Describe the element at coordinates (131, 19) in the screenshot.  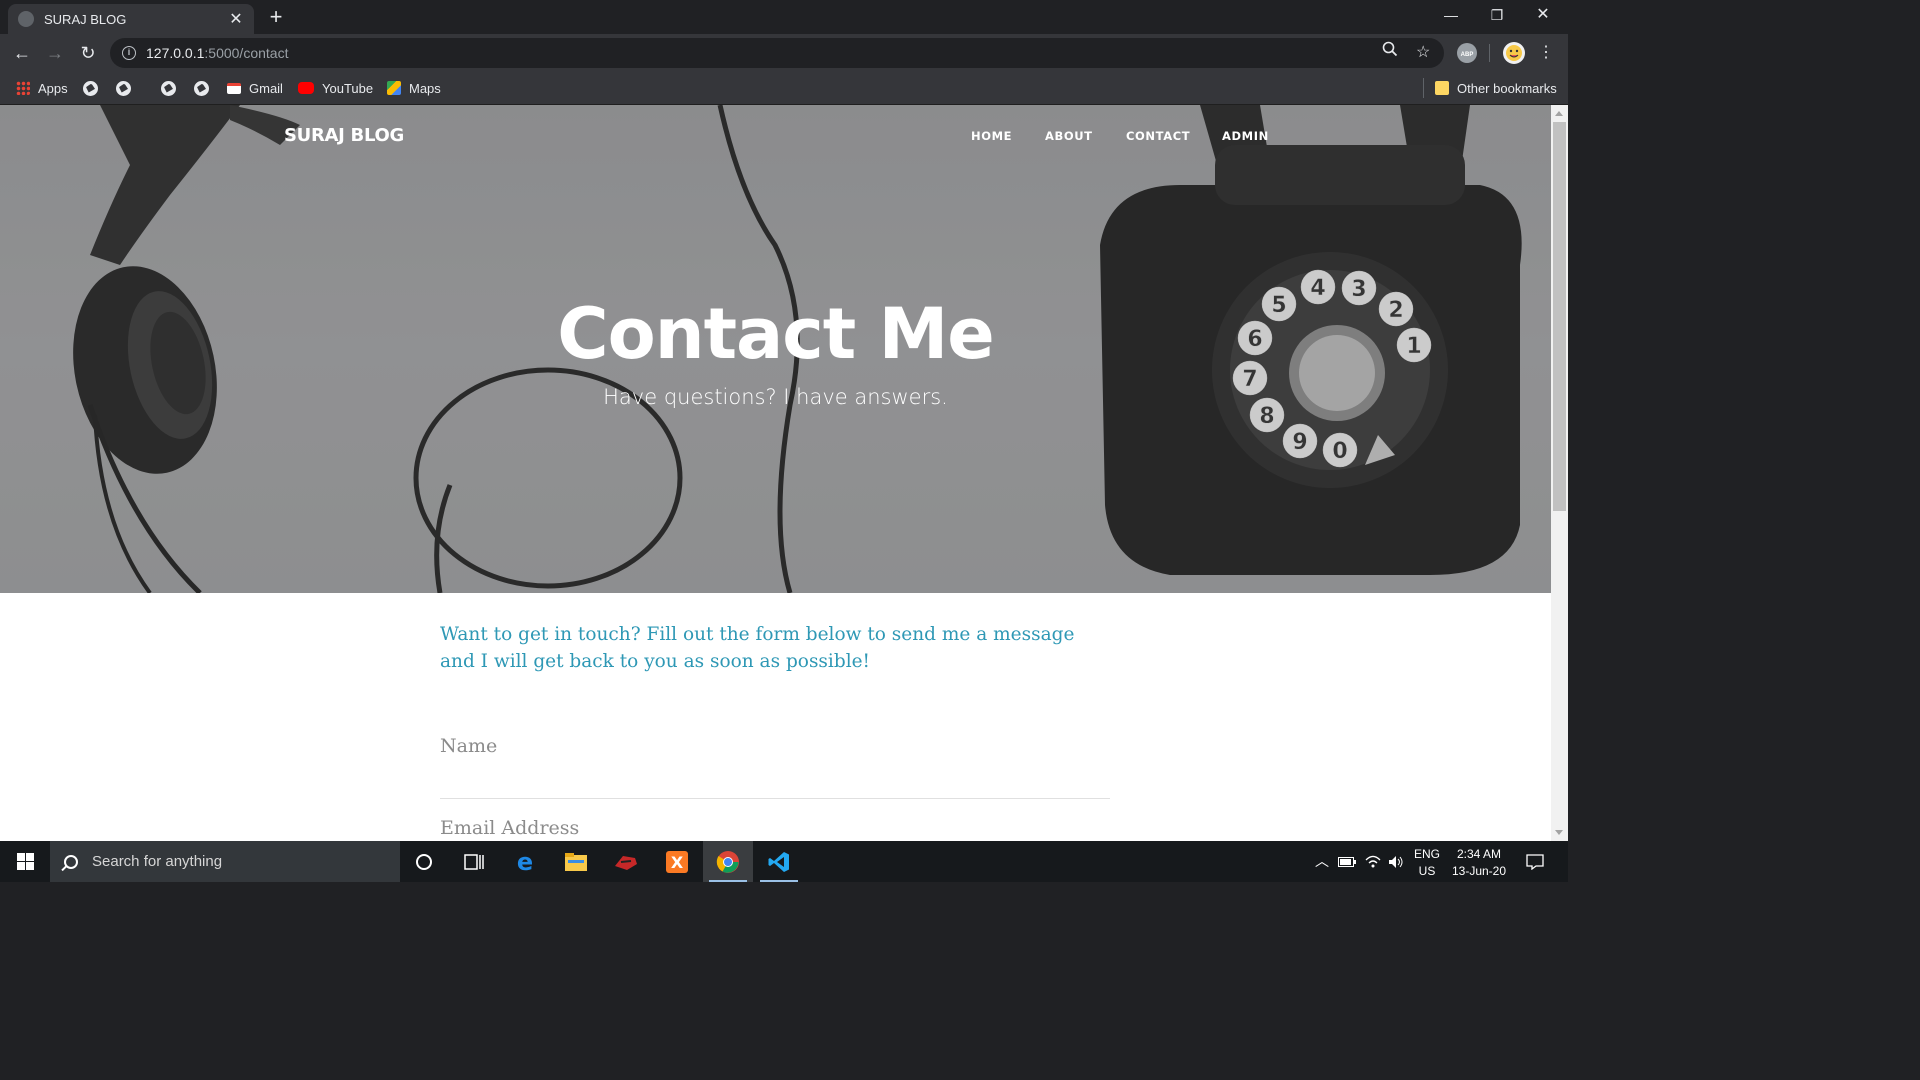
I see `browser-tab: SURAJ BLOG ✕` at that location.